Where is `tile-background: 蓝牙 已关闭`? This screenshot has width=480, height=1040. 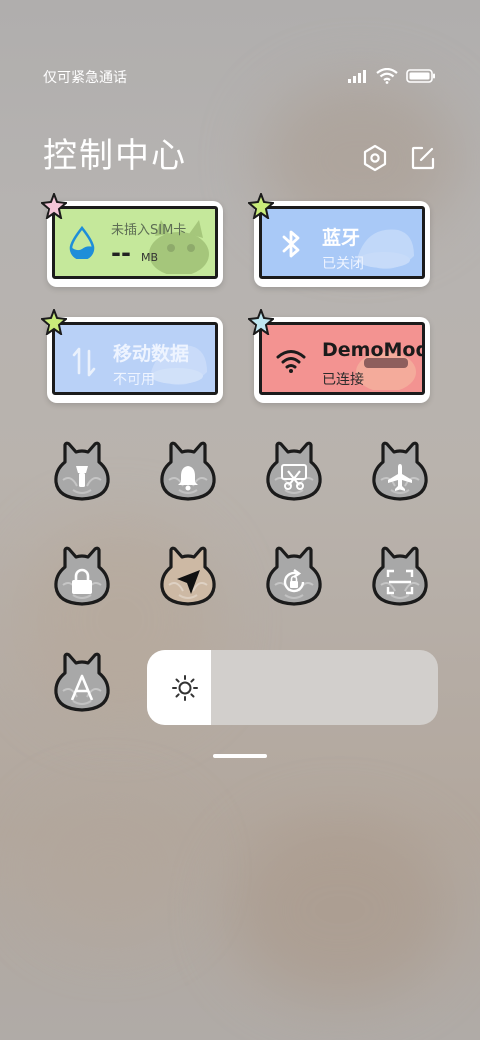
tile-background: 蓝牙 已关闭 is located at coordinates (342, 242).